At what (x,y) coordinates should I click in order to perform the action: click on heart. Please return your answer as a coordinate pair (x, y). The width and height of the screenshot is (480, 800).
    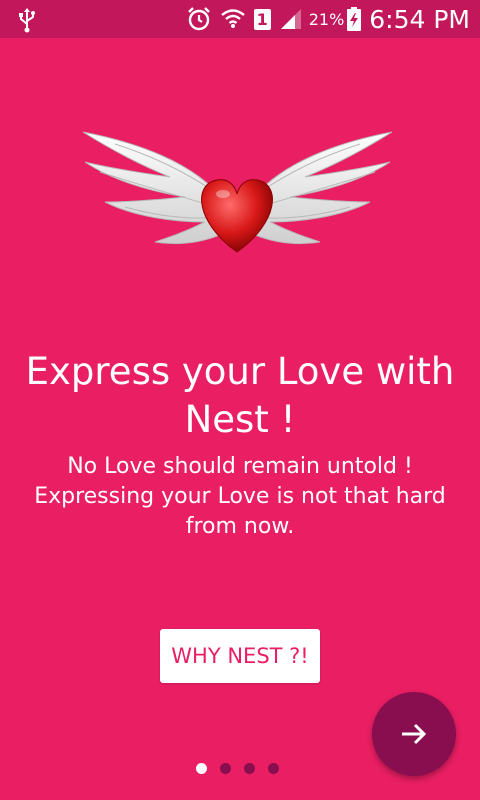
    Looking at the image, I should click on (237, 216).